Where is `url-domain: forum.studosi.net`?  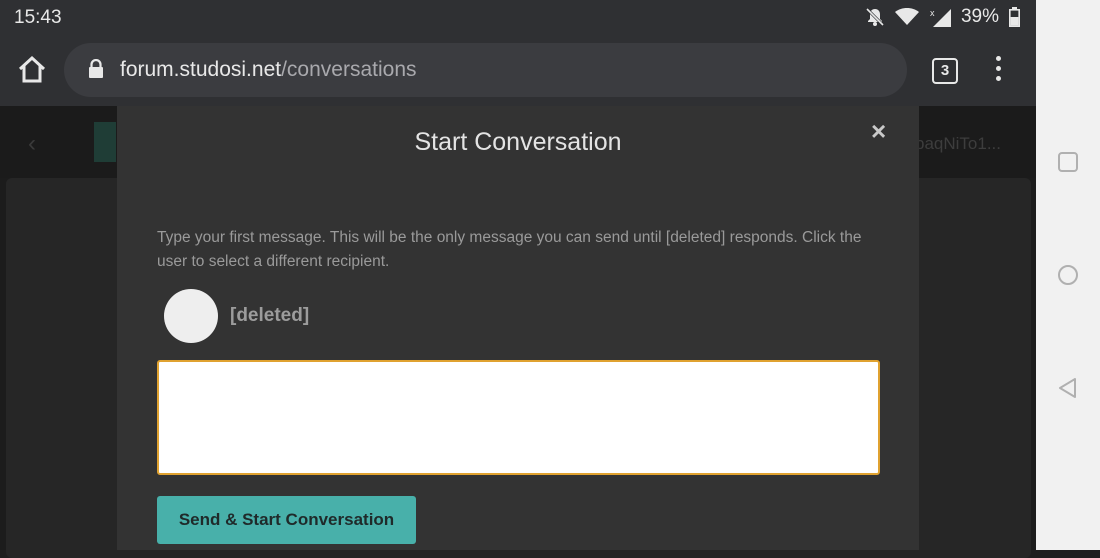
url-domain: forum.studosi.net is located at coordinates (201, 69).